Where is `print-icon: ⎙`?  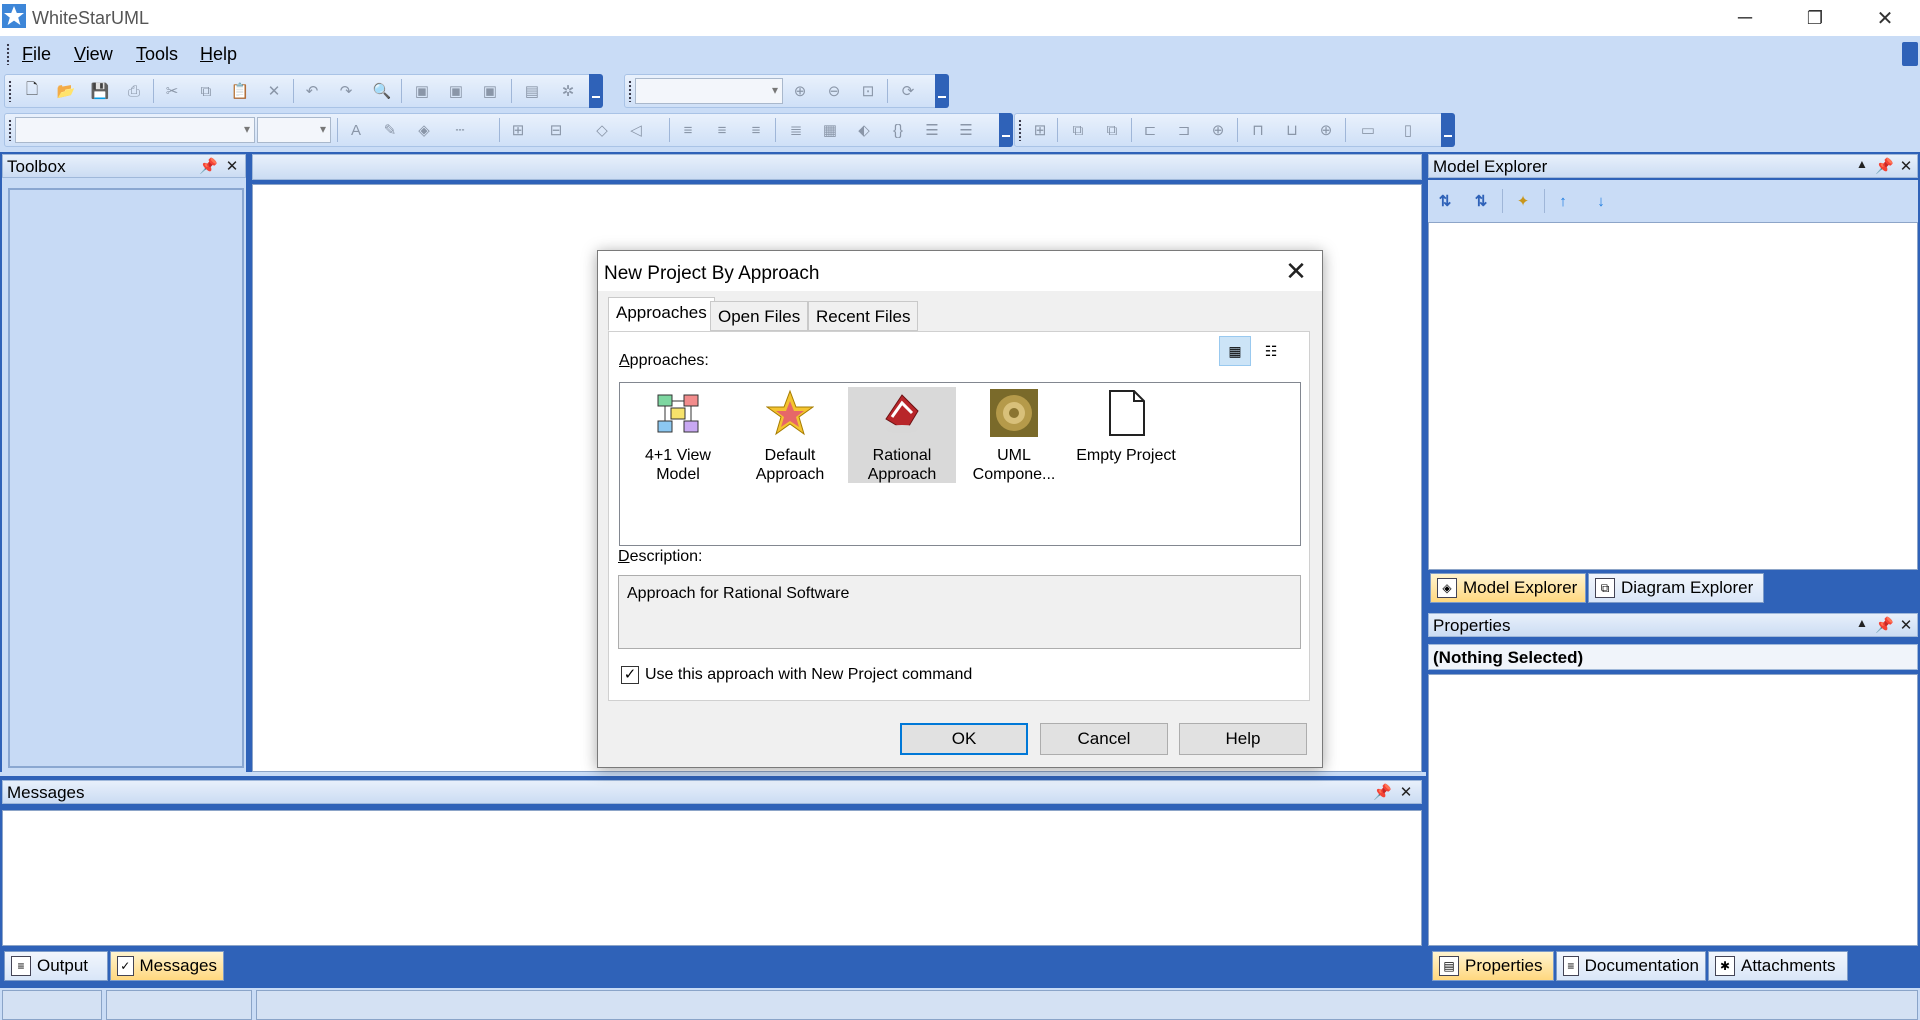 print-icon: ⎙ is located at coordinates (134, 91).